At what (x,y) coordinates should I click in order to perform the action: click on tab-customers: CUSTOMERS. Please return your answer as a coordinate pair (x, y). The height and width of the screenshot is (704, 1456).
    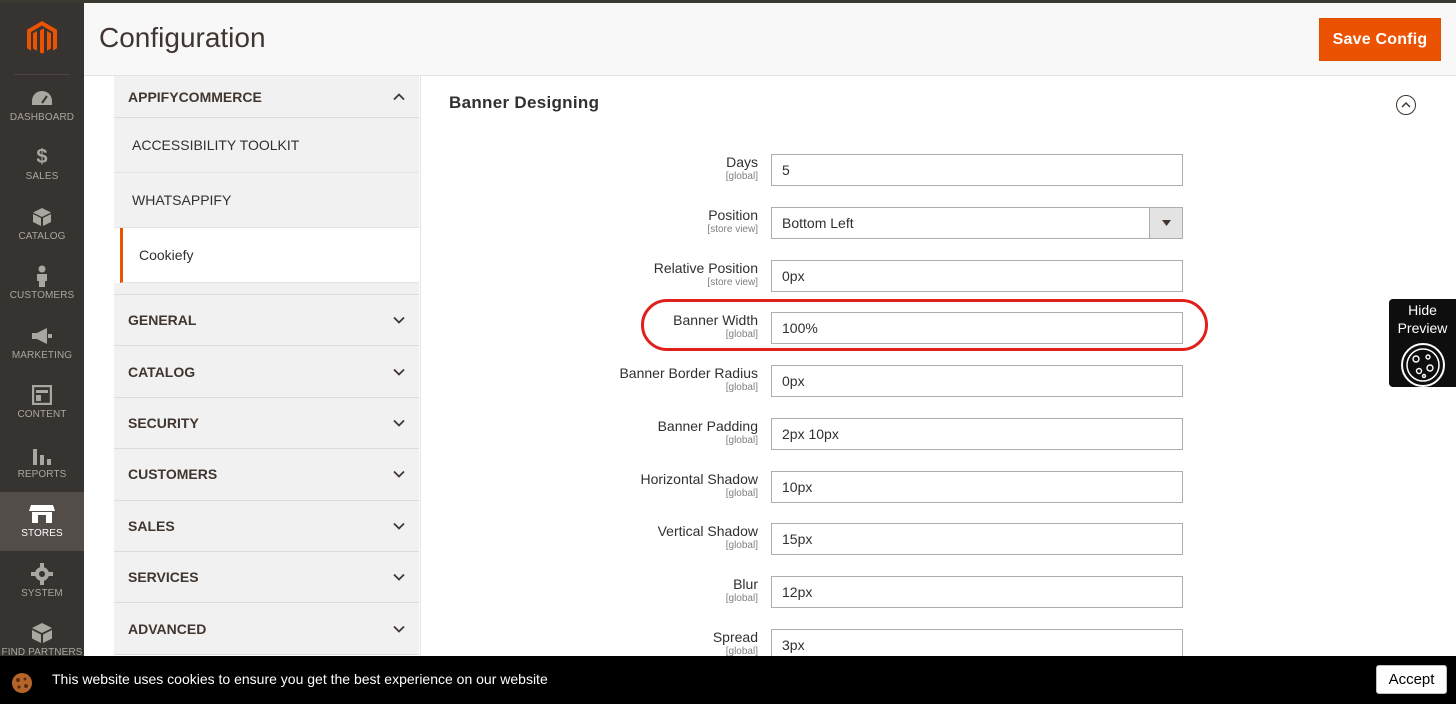
    Looking at the image, I should click on (266, 475).